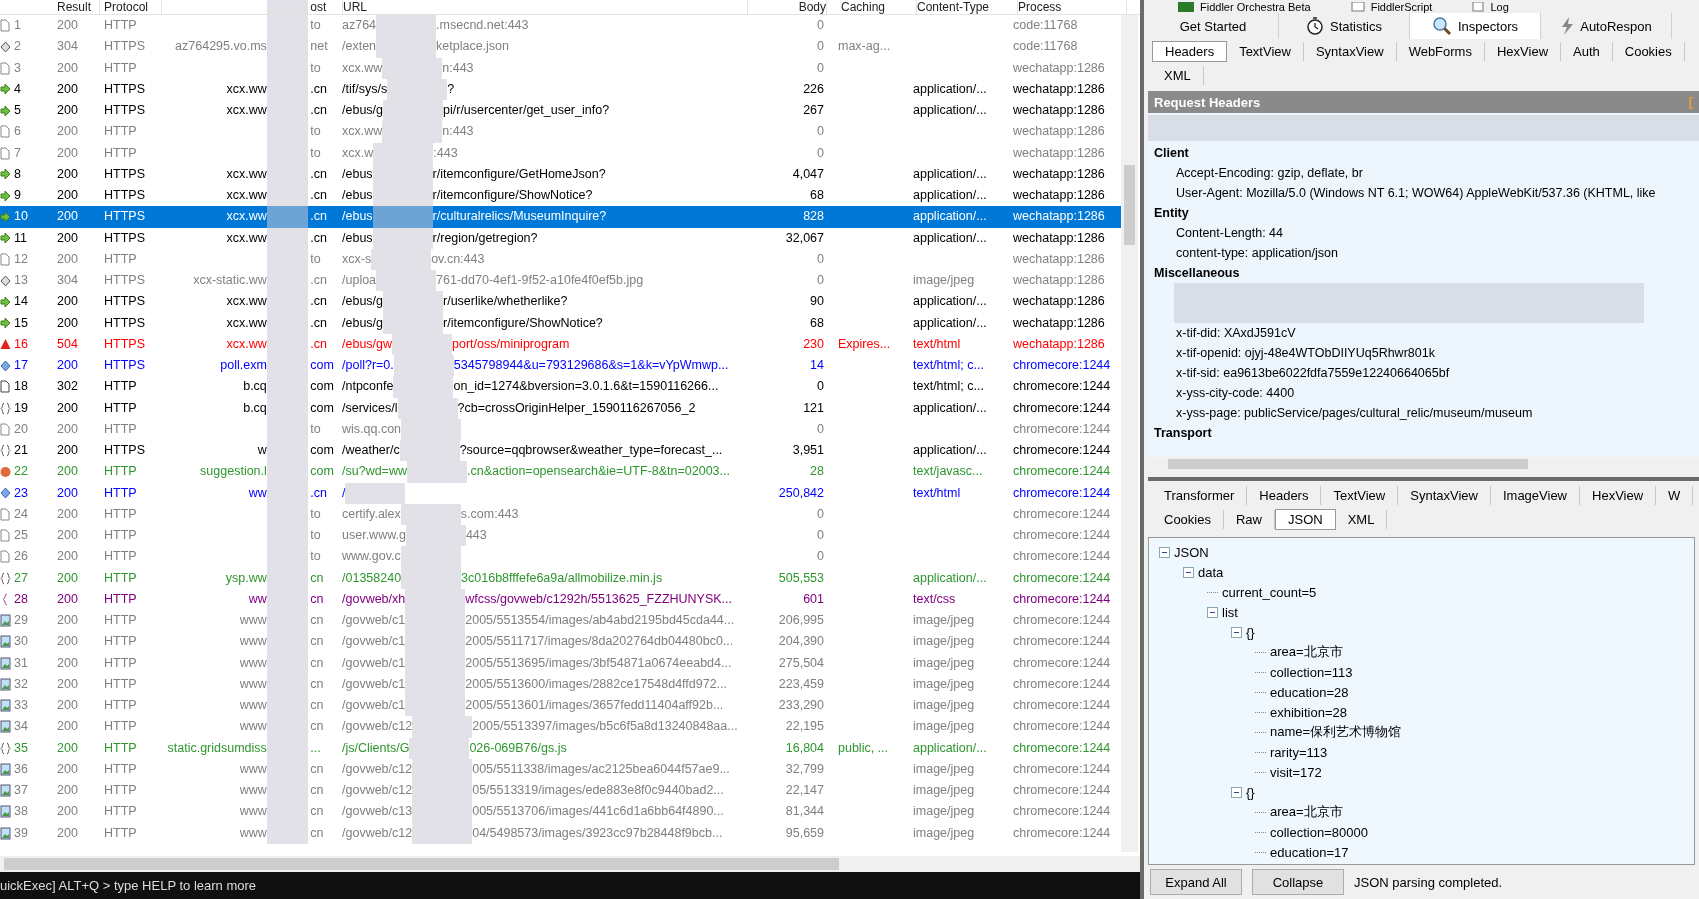 The width and height of the screenshot is (1699, 899). What do you see at coordinates (1213, 26) in the screenshot?
I see `tab: Get Started` at bounding box center [1213, 26].